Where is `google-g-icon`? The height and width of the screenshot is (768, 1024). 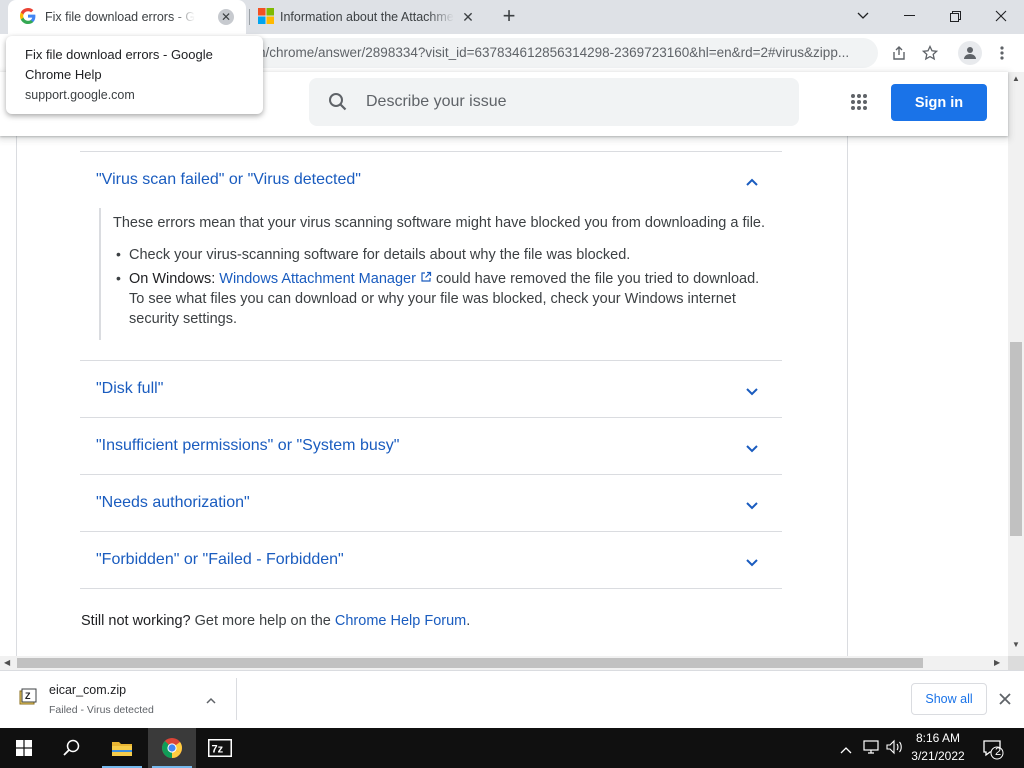
google-g-icon is located at coordinates (28, 17).